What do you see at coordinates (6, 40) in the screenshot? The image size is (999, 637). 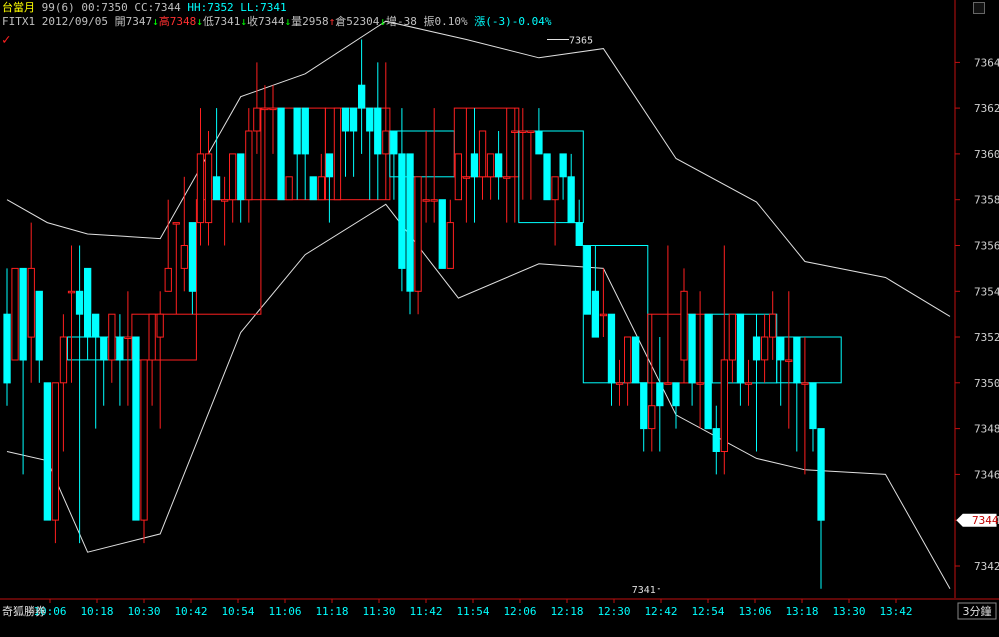 I see `check-icon: ✓` at bounding box center [6, 40].